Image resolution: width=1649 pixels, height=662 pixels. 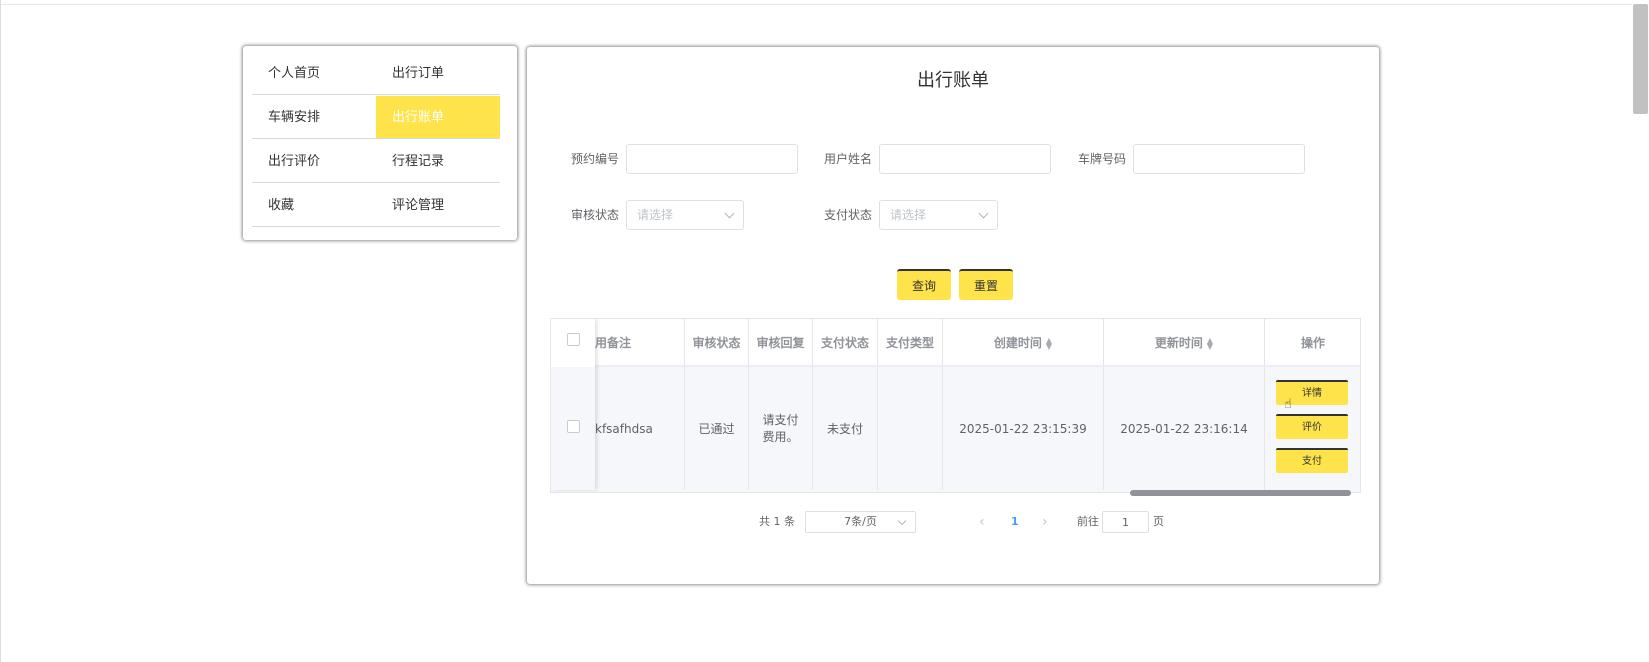 I want to click on column-header-created: 创建时间 ▲ ▼, so click(x=1023, y=343).